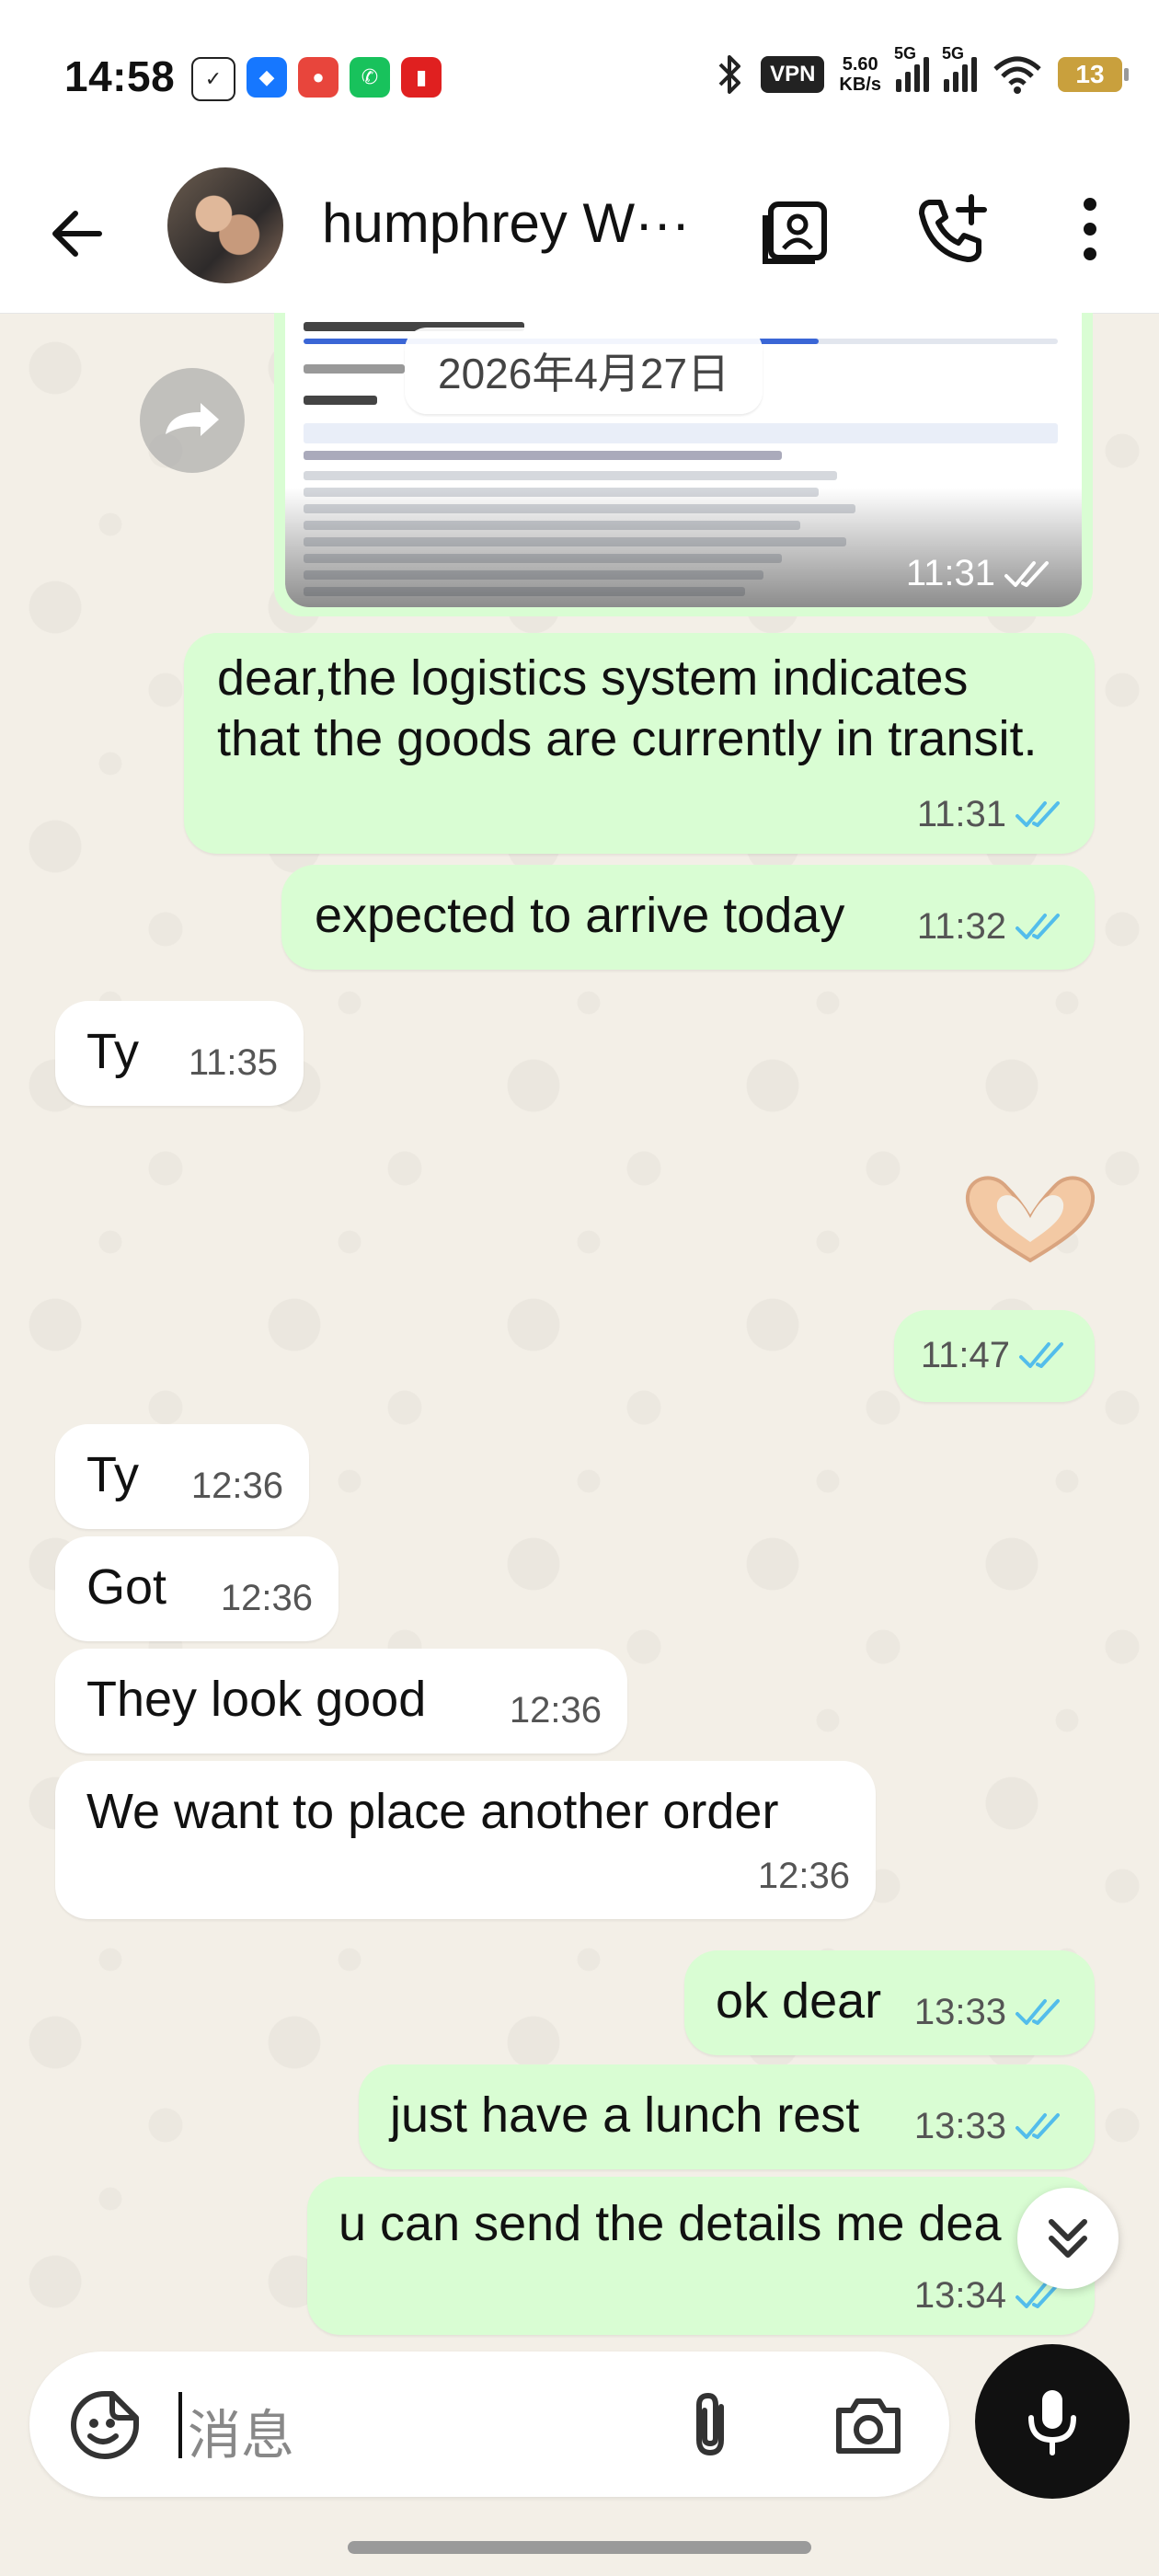  Describe the element at coordinates (961, 814) in the screenshot. I see `message-time: 11:31` at that location.